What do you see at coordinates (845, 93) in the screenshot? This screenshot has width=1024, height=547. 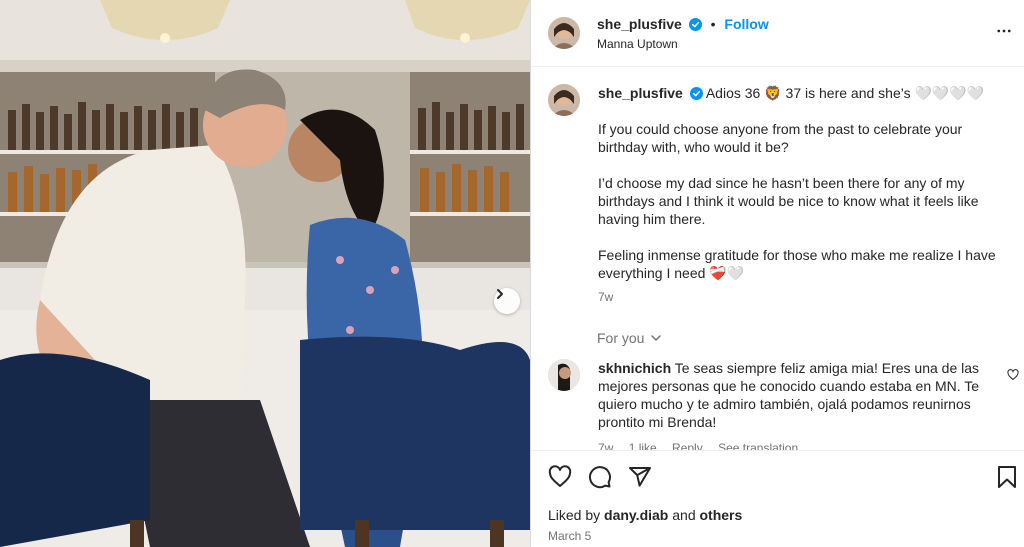 I see `caption-headline: Adios 36 🦁 37 is here and she’s 🤍🤍🤍🤍` at bounding box center [845, 93].